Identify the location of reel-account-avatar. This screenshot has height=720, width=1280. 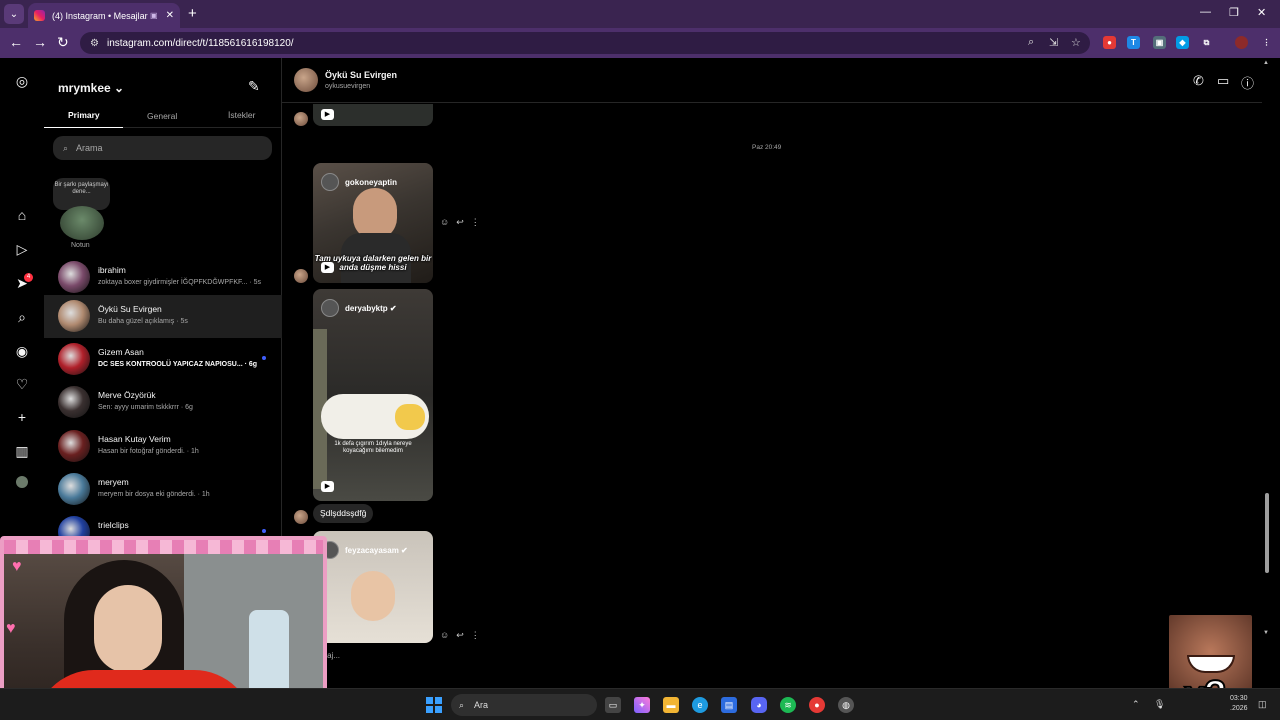
(330, 308).